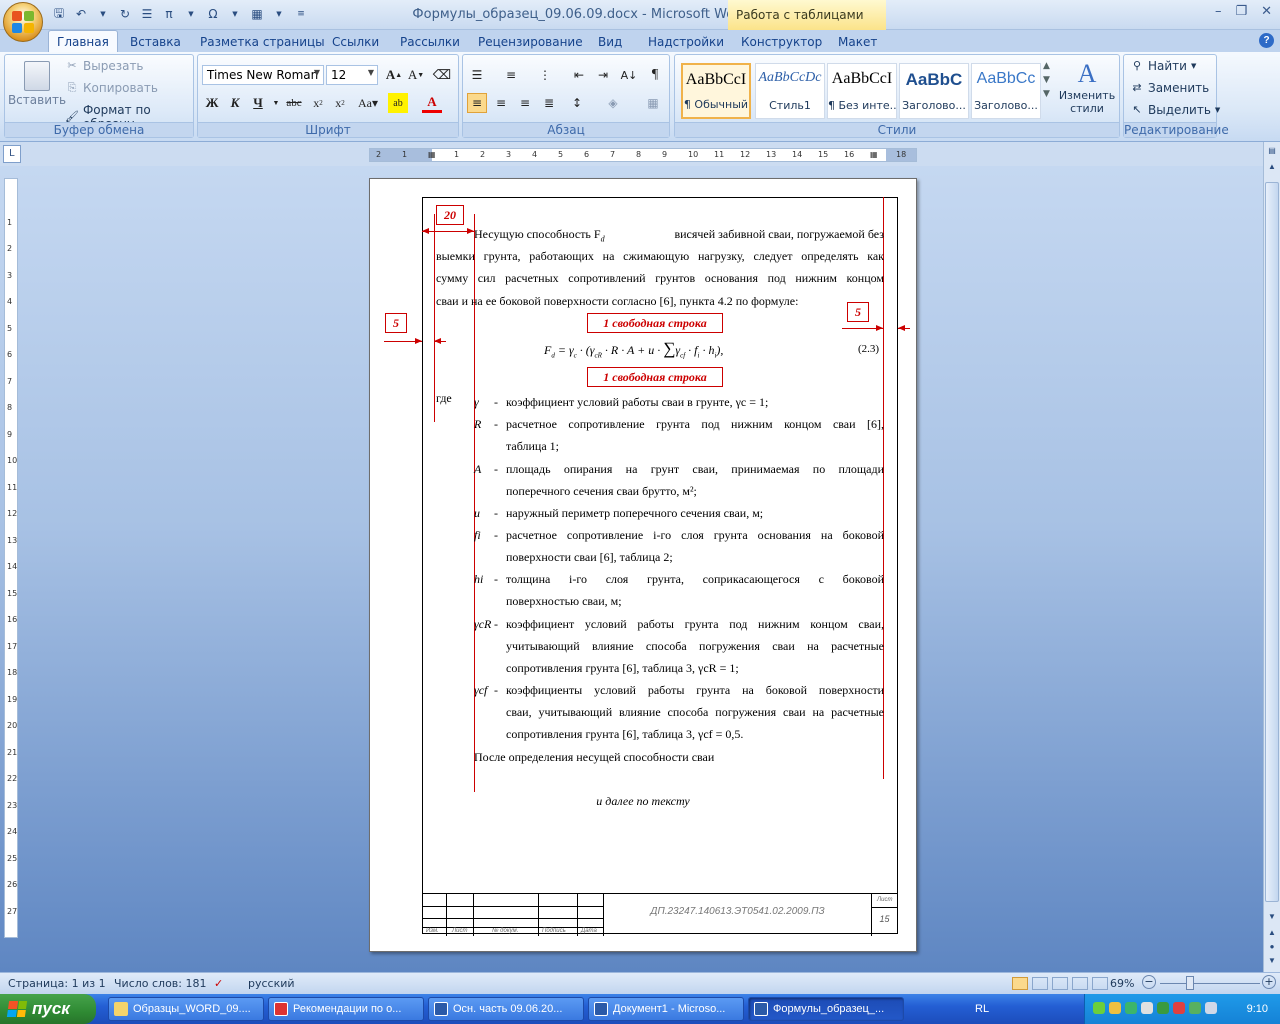 This screenshot has height=1024, width=1280. Describe the element at coordinates (1087, 87) in the screenshot. I see `change-styles-button: A Изменить стили` at that location.